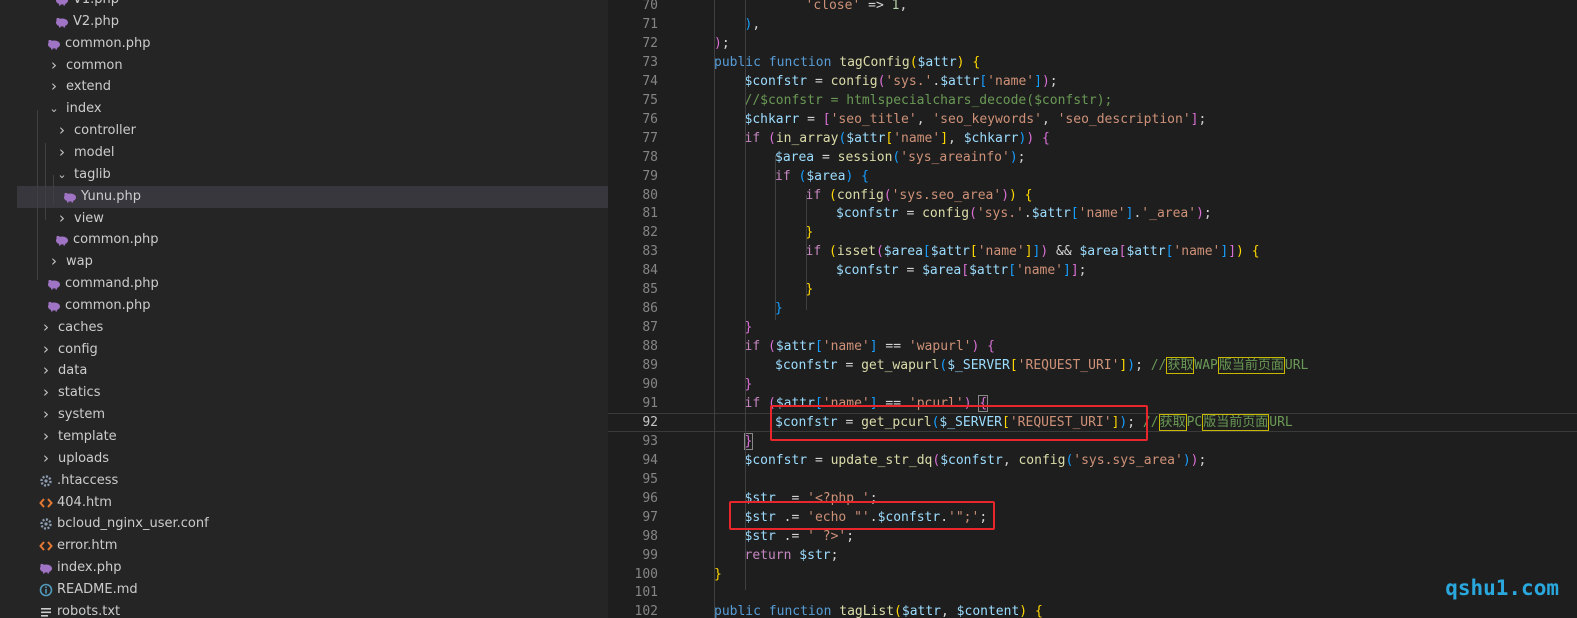  Describe the element at coordinates (1092, 43) in the screenshot. I see `code-line: 72);` at that location.